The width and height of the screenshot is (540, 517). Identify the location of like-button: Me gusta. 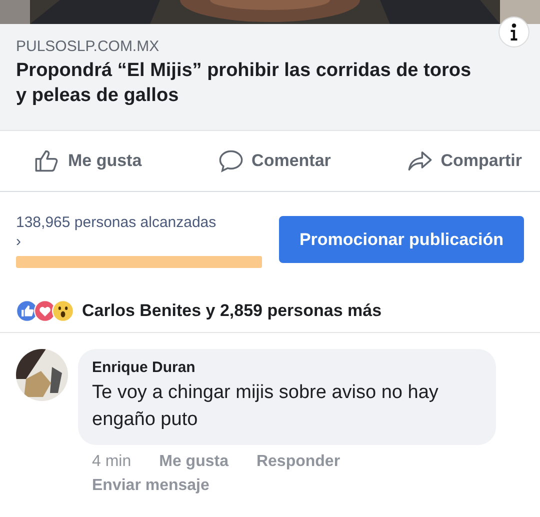
(88, 161).